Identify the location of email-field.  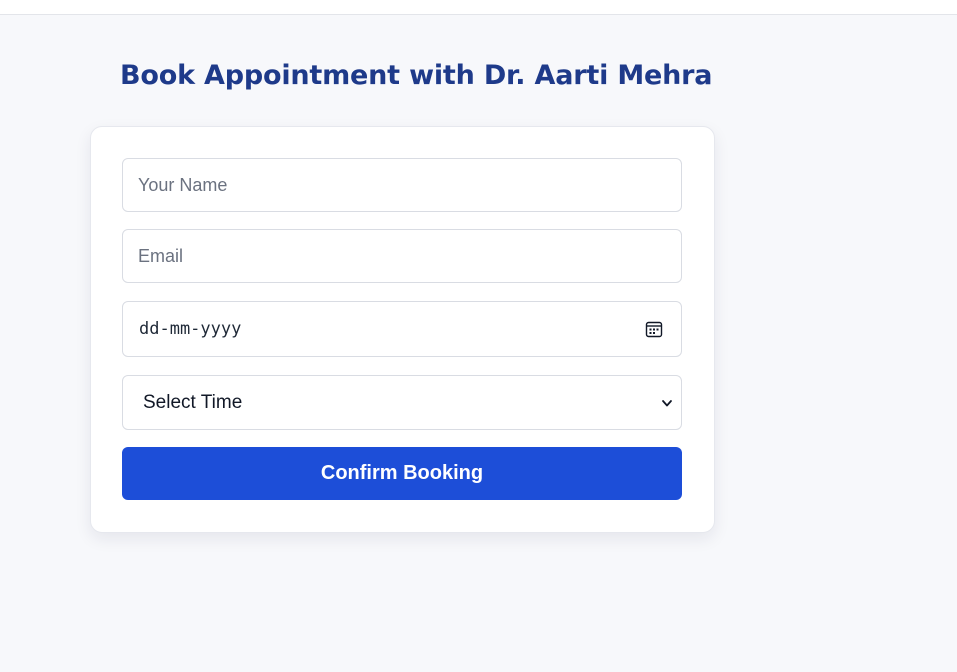
(402, 256).